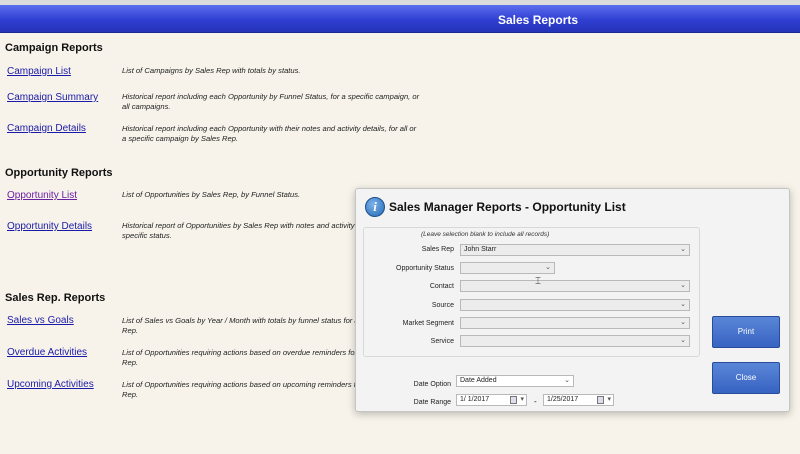  What do you see at coordinates (375, 207) in the screenshot?
I see `info-icon: i` at bounding box center [375, 207].